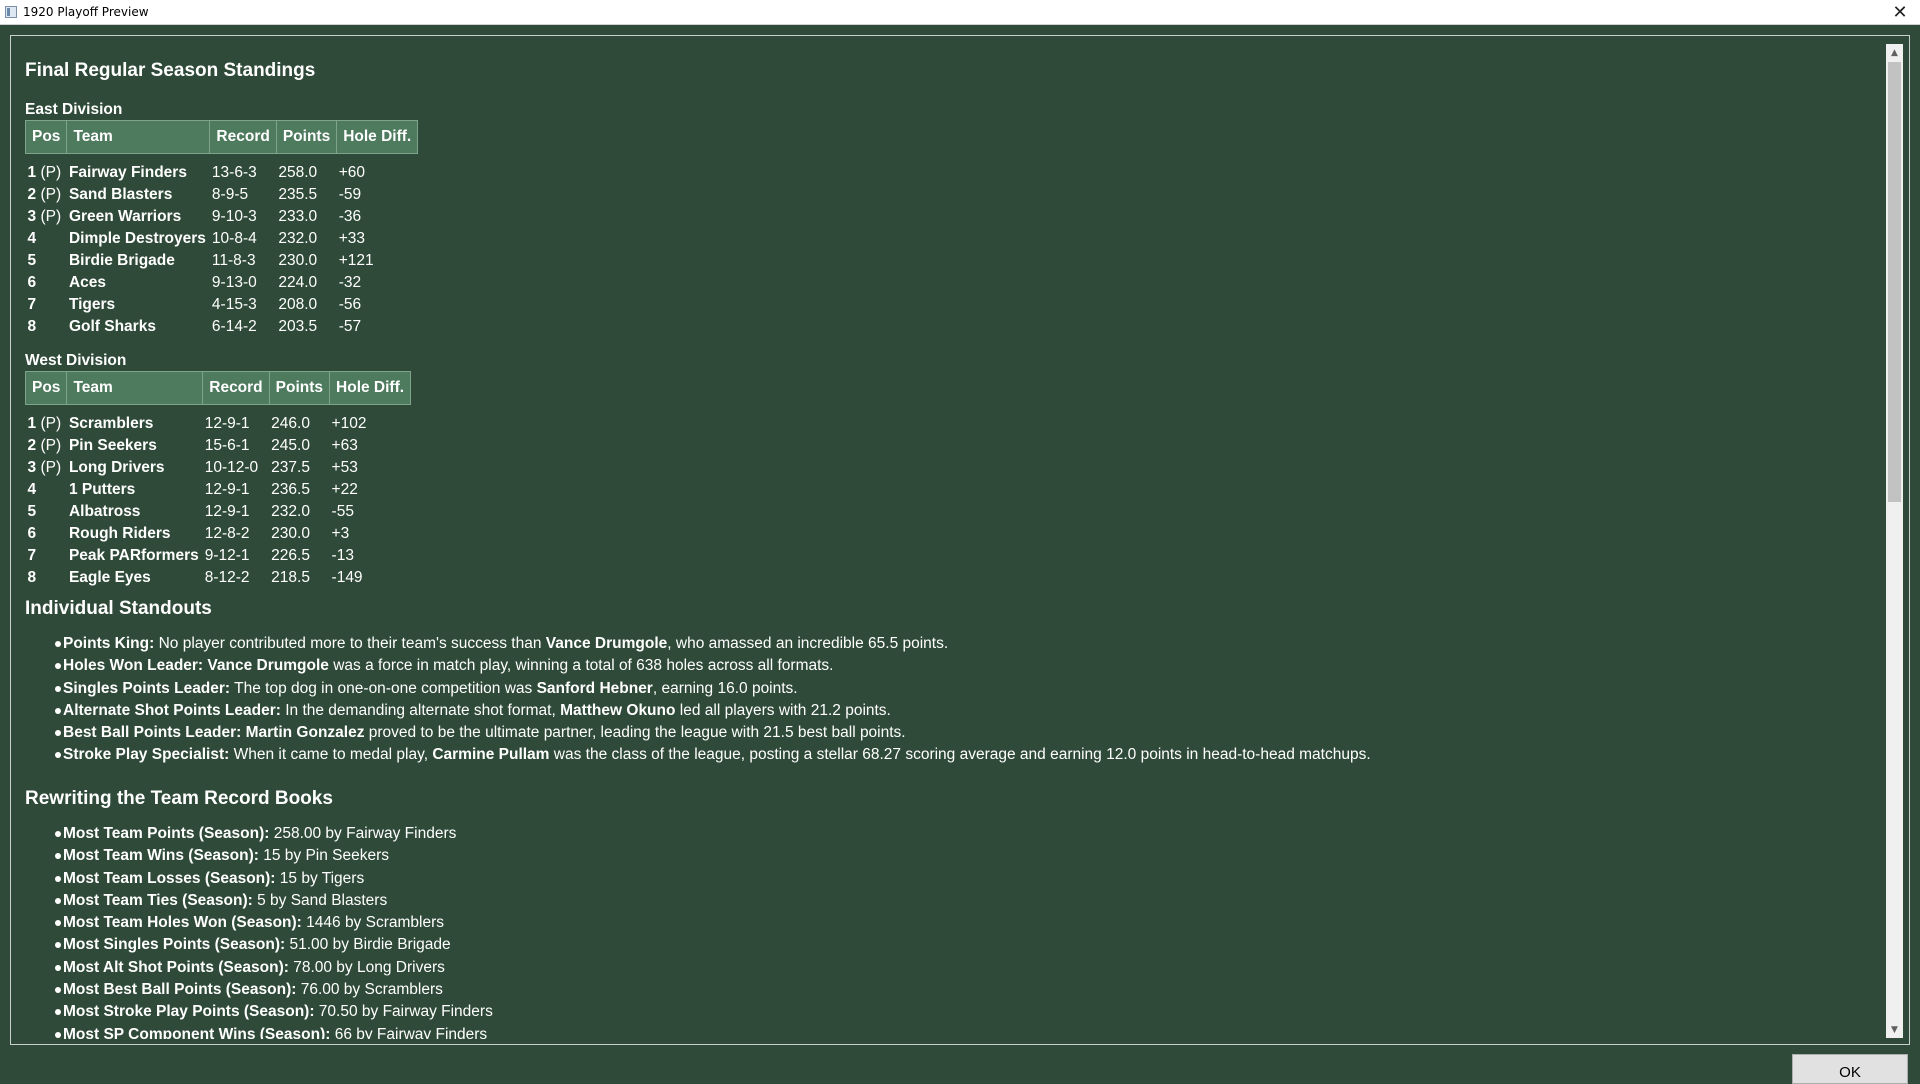 The width and height of the screenshot is (1920, 1084). Describe the element at coordinates (147, 688) in the screenshot. I see `item-label: Singles Points Leader:` at that location.